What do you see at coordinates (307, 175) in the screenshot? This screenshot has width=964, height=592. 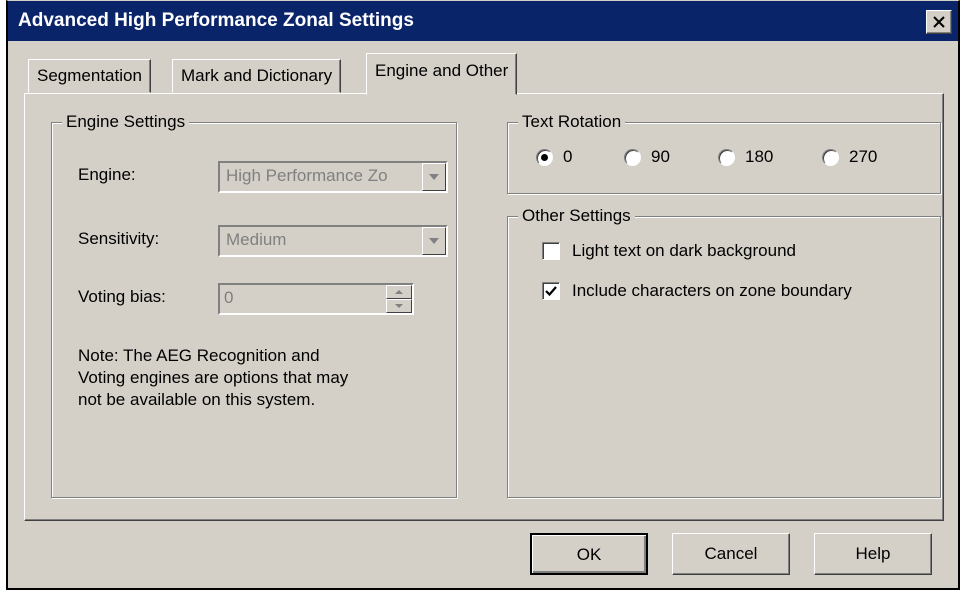 I see `engine-value: High Performance Zo` at bounding box center [307, 175].